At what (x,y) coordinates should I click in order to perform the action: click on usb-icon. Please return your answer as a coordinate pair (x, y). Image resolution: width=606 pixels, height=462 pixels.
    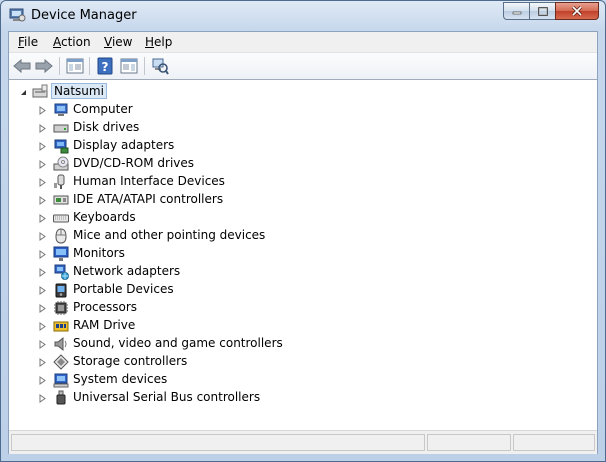
    Looking at the image, I should click on (61, 397).